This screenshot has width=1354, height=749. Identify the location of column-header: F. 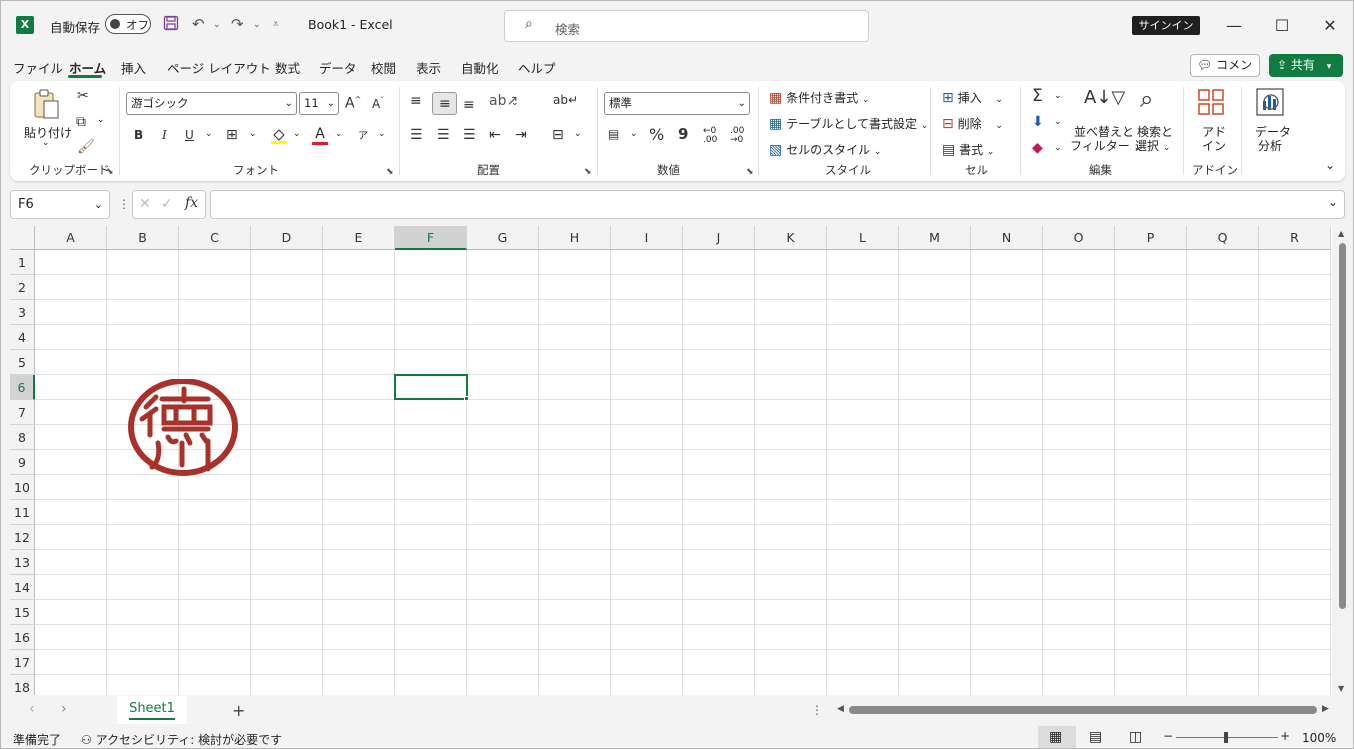
(431, 238).